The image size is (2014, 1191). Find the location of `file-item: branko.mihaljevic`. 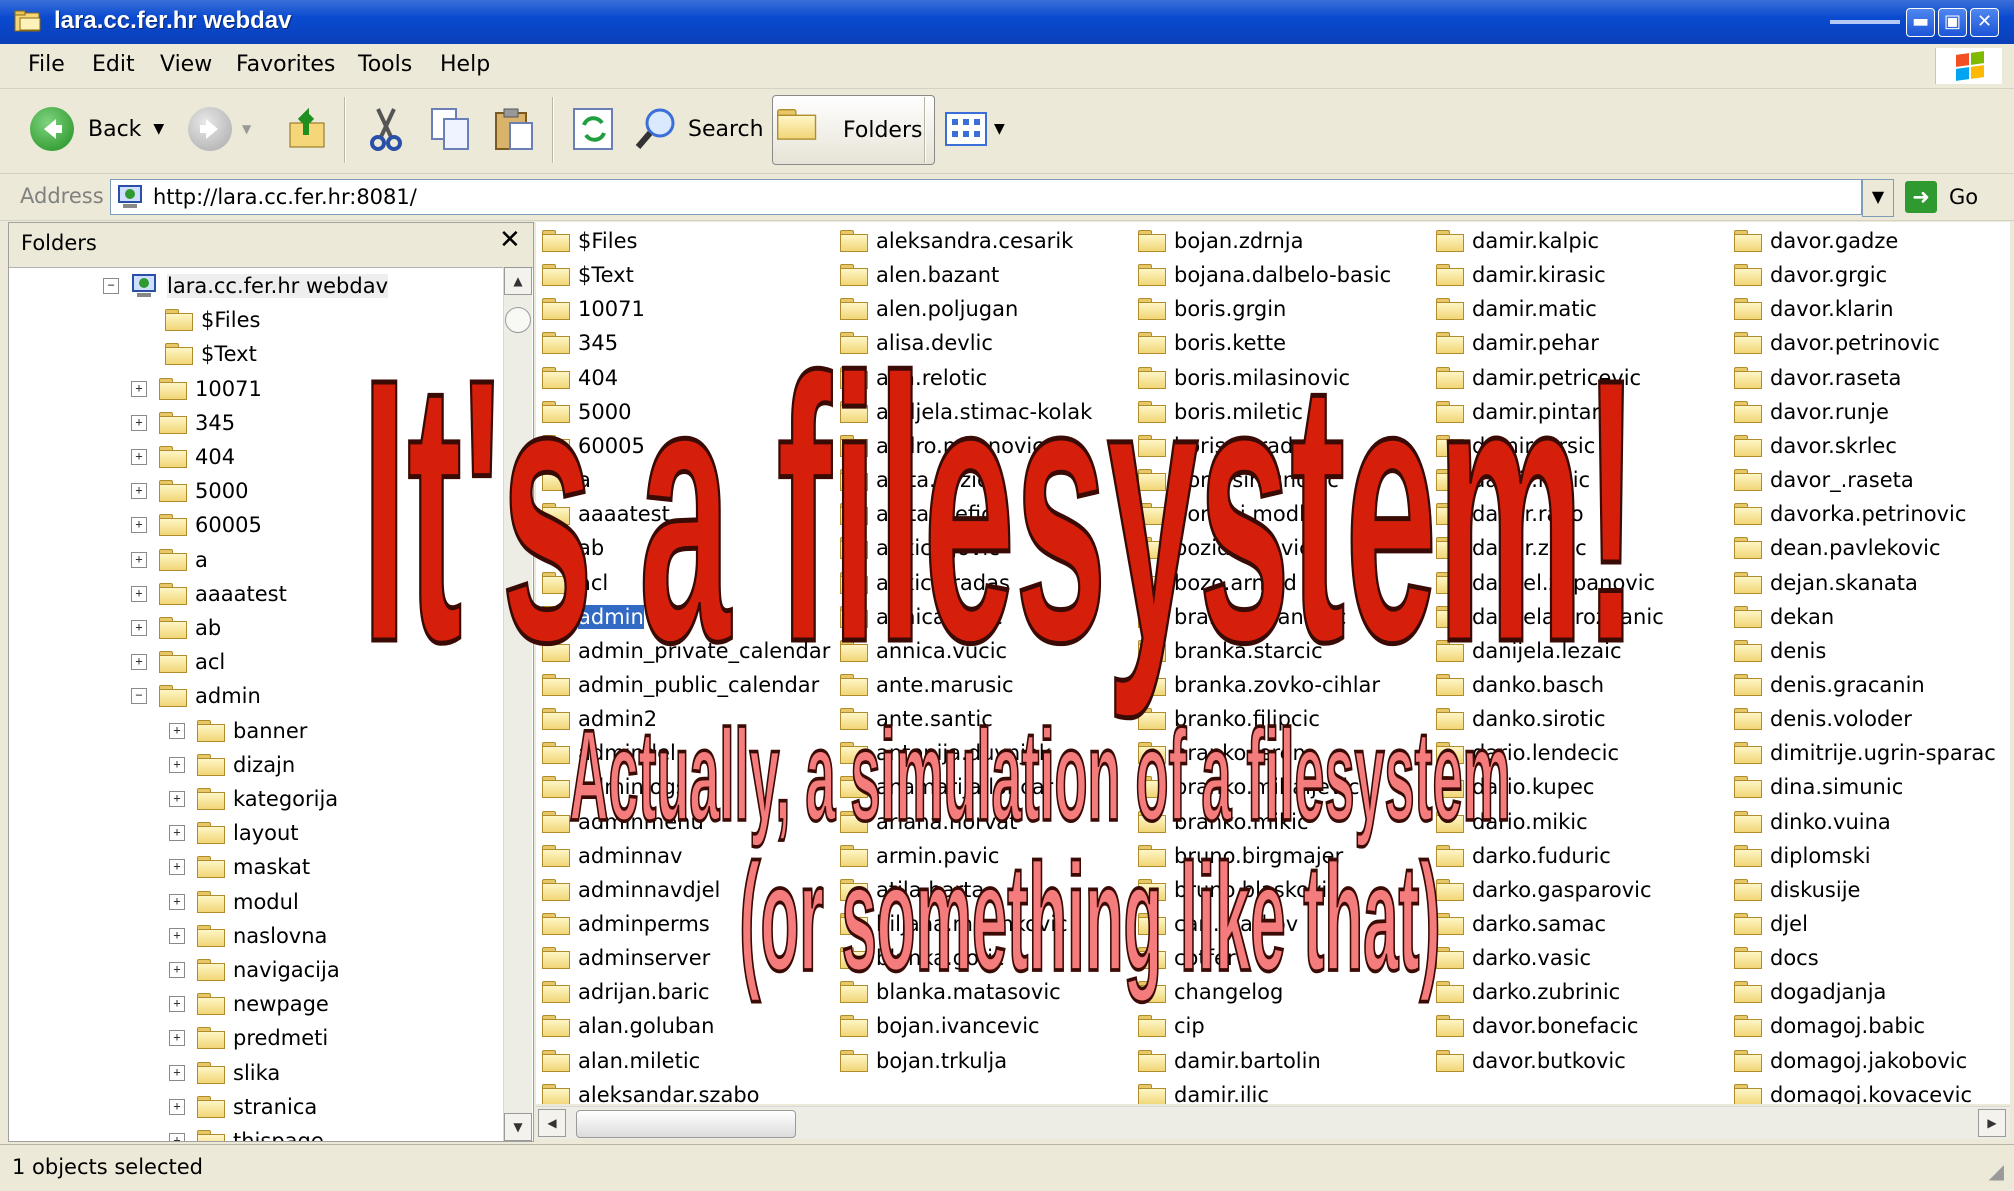

file-item: branko.mihaljevic is located at coordinates (1249, 787).